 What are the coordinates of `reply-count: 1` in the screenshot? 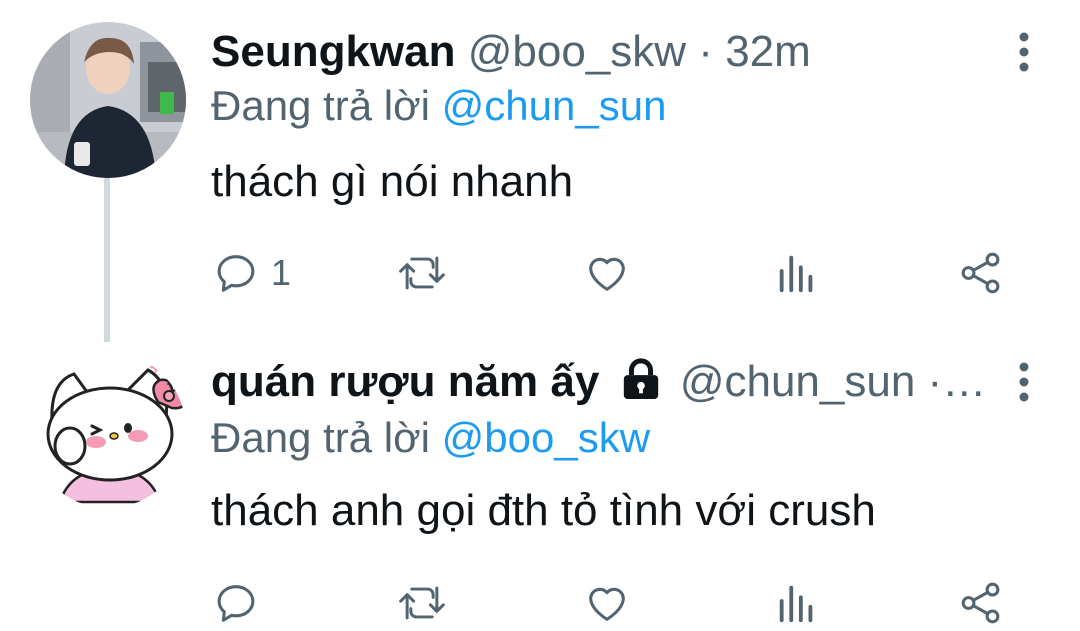 It's located at (281, 272).